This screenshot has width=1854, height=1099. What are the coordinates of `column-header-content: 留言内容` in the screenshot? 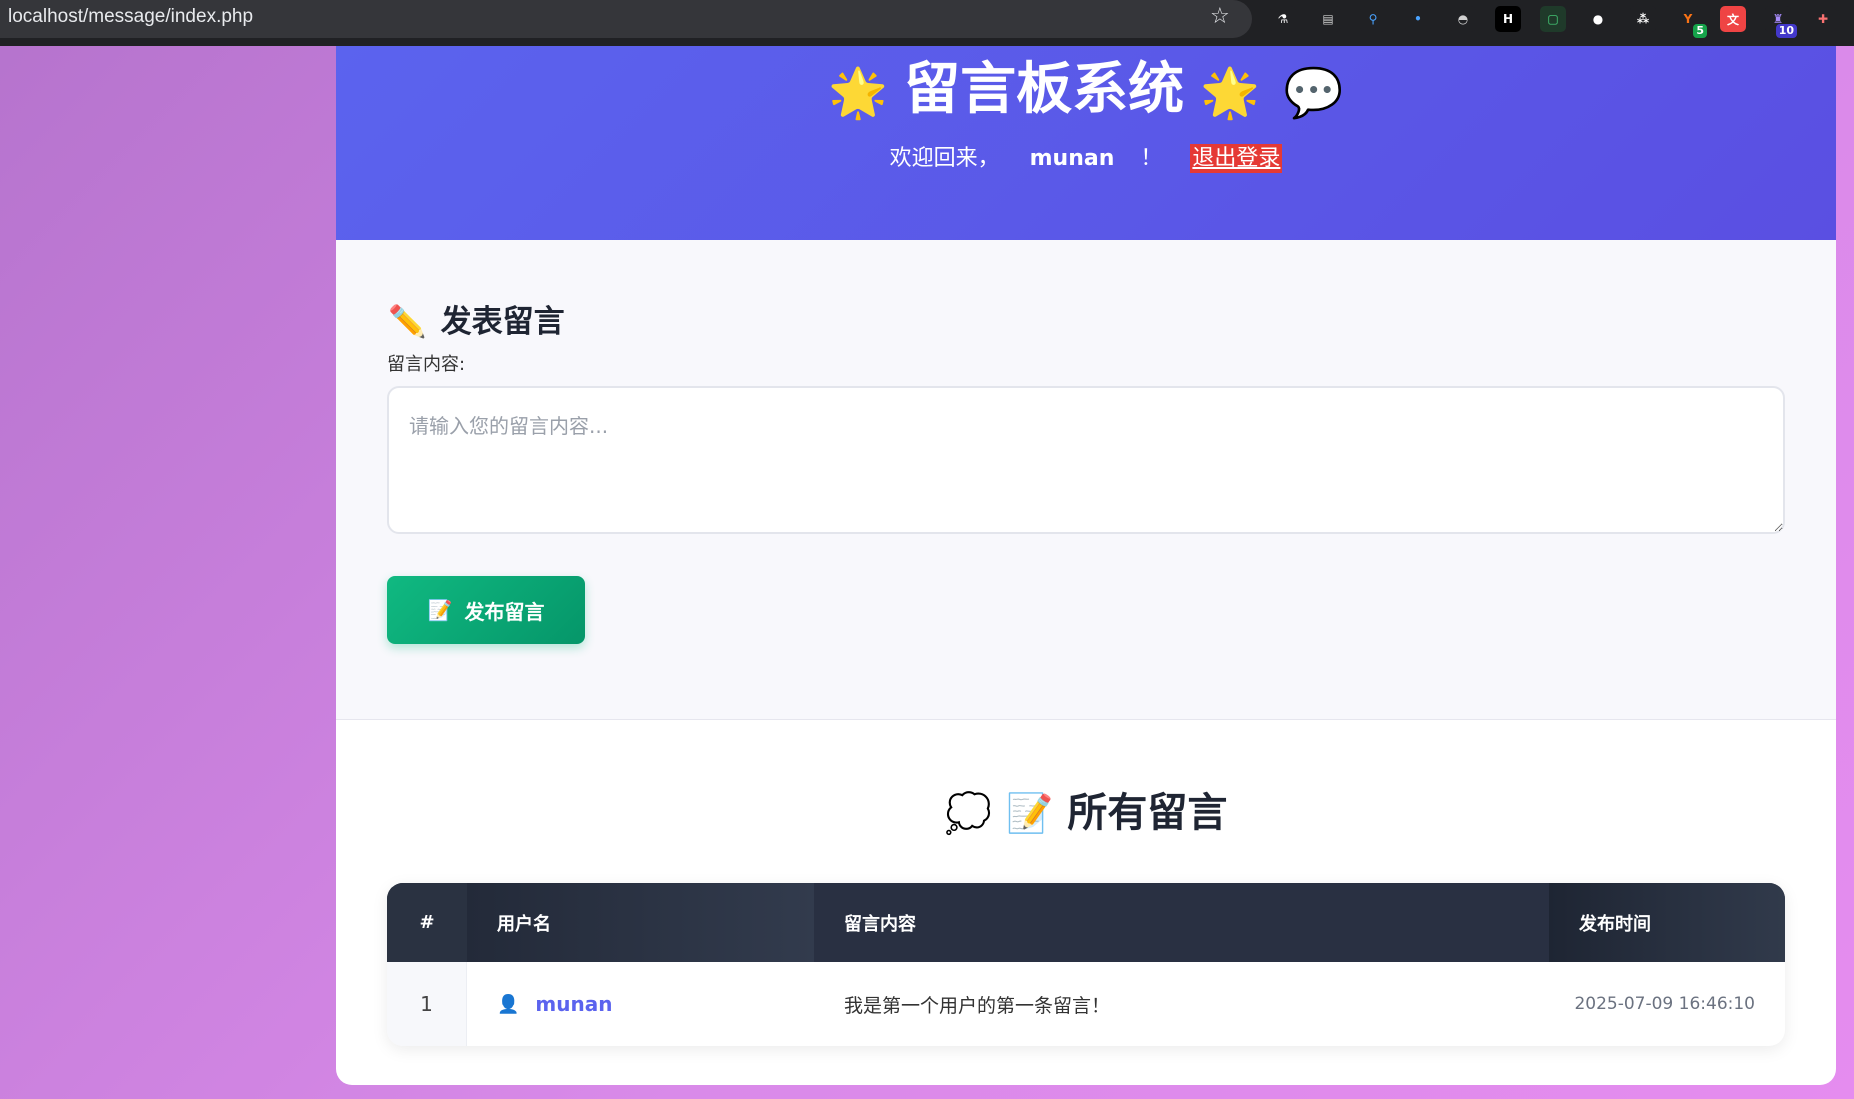 It's located at (1181, 922).